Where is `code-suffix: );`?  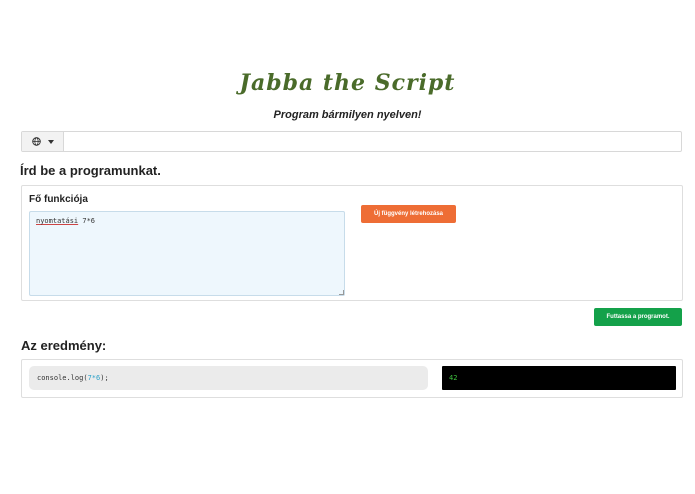
code-suffix: ); is located at coordinates (104, 378).